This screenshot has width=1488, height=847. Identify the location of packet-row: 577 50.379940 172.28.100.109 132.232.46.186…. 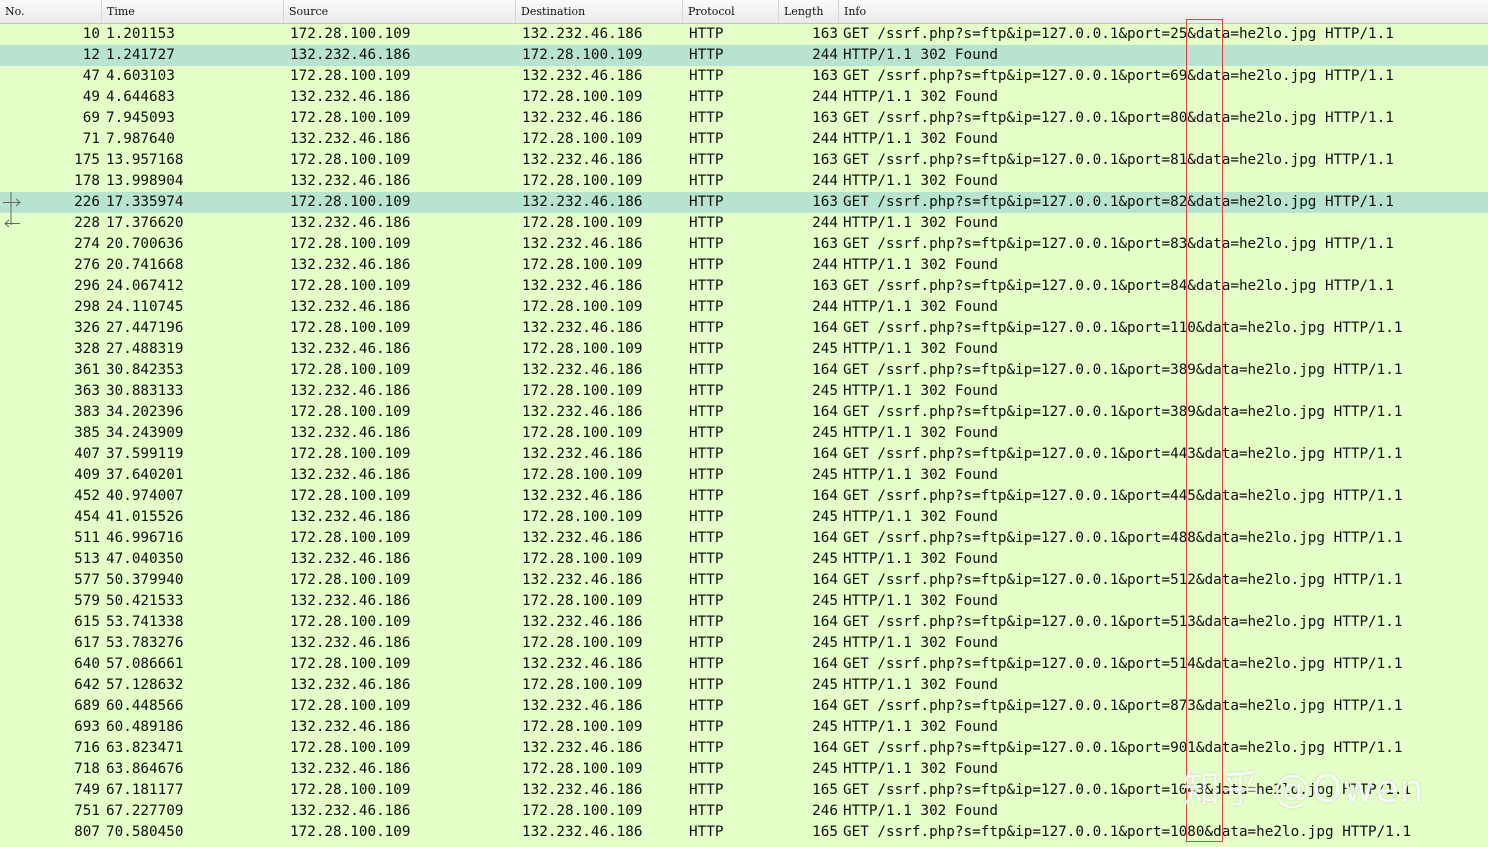
(744, 580).